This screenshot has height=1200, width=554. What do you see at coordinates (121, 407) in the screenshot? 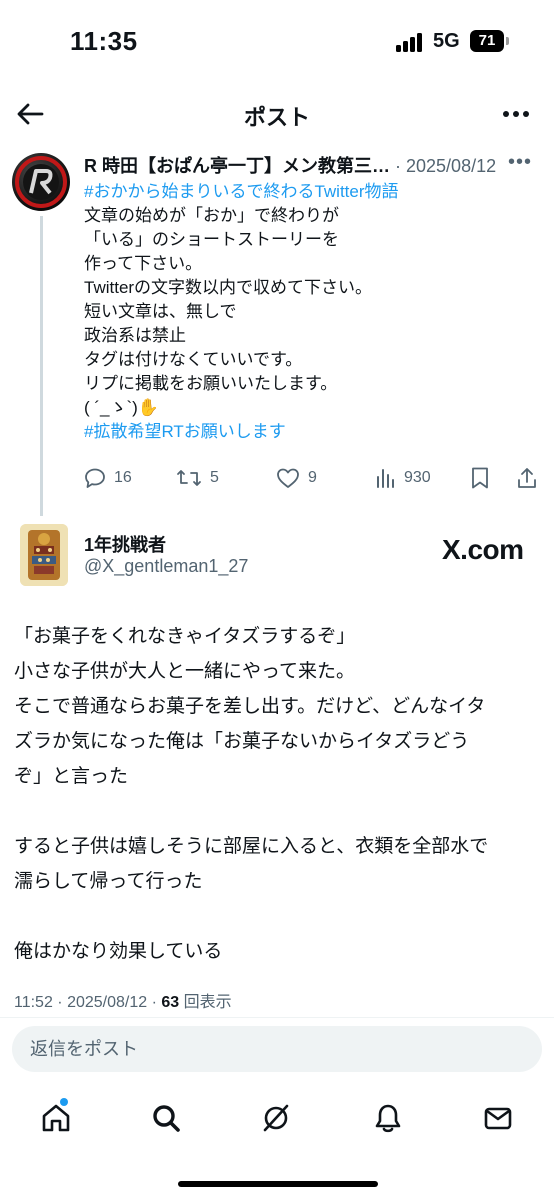
I see `post-line: ( ´_ゝ`)✋` at bounding box center [121, 407].